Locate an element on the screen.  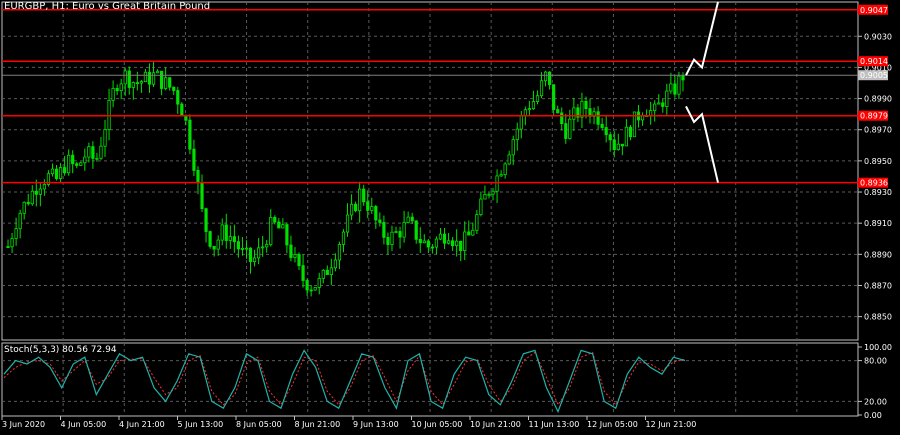
price-axis-label: 0.8850 is located at coordinates (878, 317).